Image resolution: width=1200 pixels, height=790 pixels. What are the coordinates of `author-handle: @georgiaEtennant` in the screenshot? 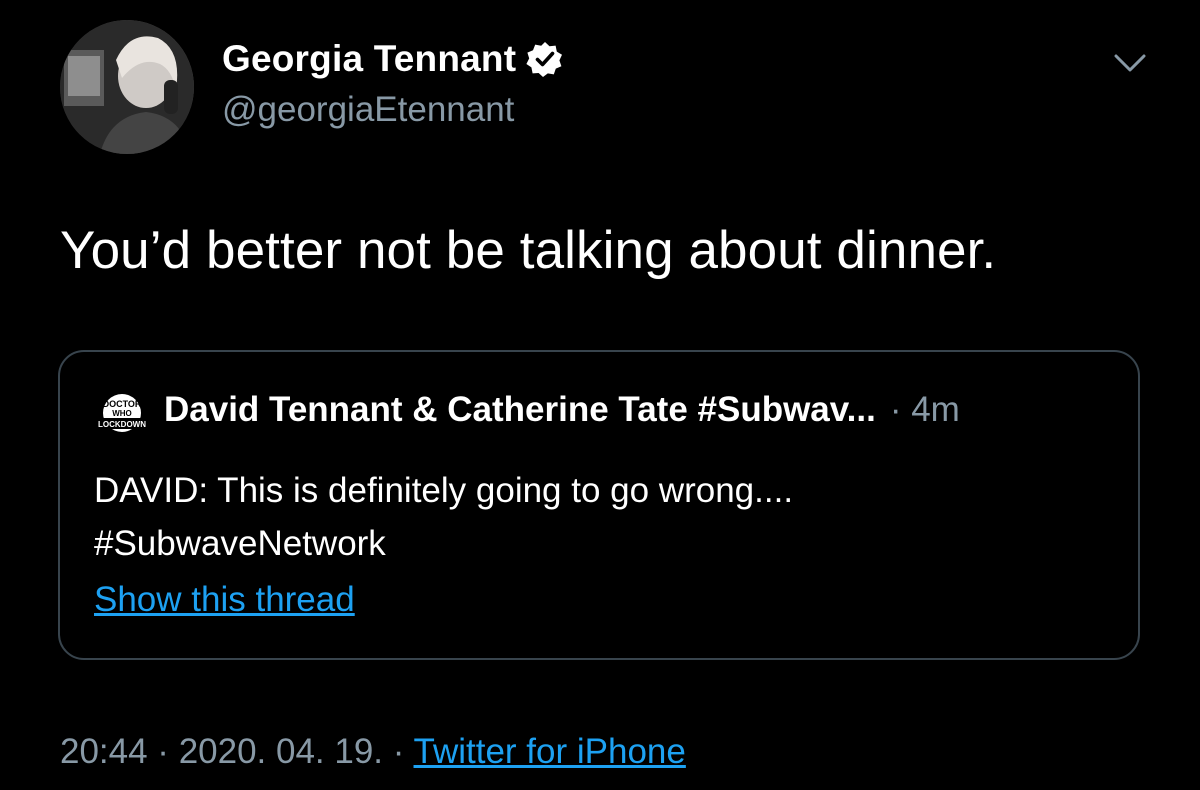 It's located at (368, 110).